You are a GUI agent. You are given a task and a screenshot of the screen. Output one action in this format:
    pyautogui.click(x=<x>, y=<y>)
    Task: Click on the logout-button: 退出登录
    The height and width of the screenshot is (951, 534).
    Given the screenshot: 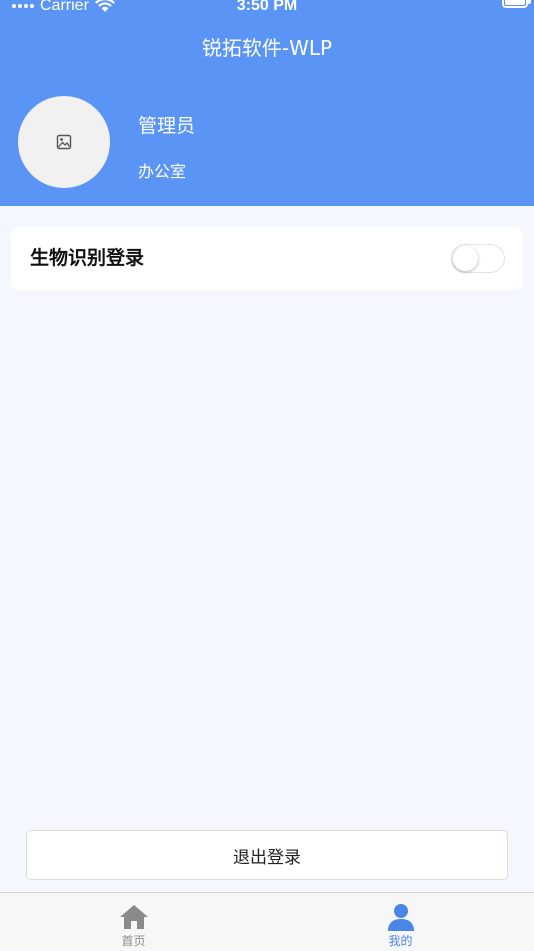 What is the action you would take?
    pyautogui.click(x=267, y=855)
    